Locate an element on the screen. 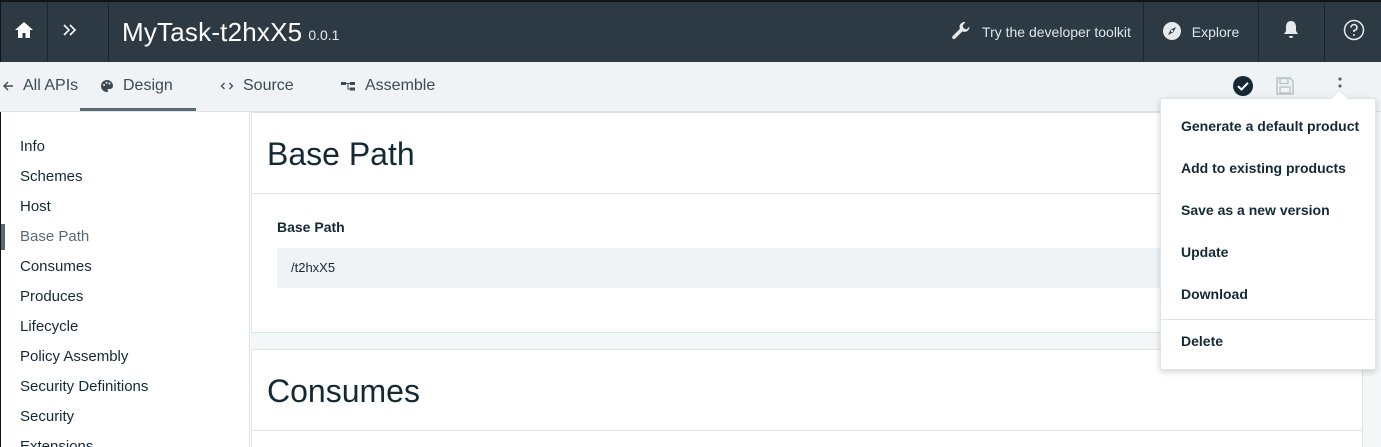 The height and width of the screenshot is (447, 1381). menu-item-add-to-existing-products: Add to existing products is located at coordinates (1268, 168).